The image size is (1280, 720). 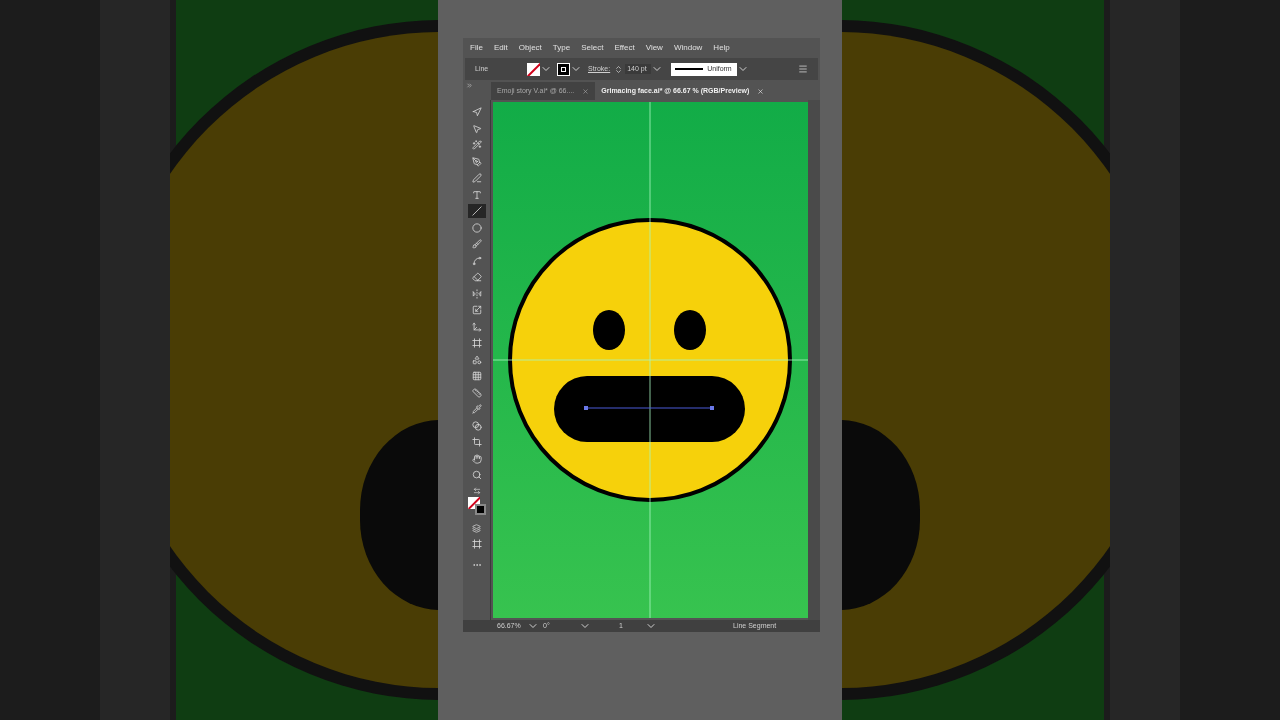 I want to click on swap-icon, so click(x=476, y=490).